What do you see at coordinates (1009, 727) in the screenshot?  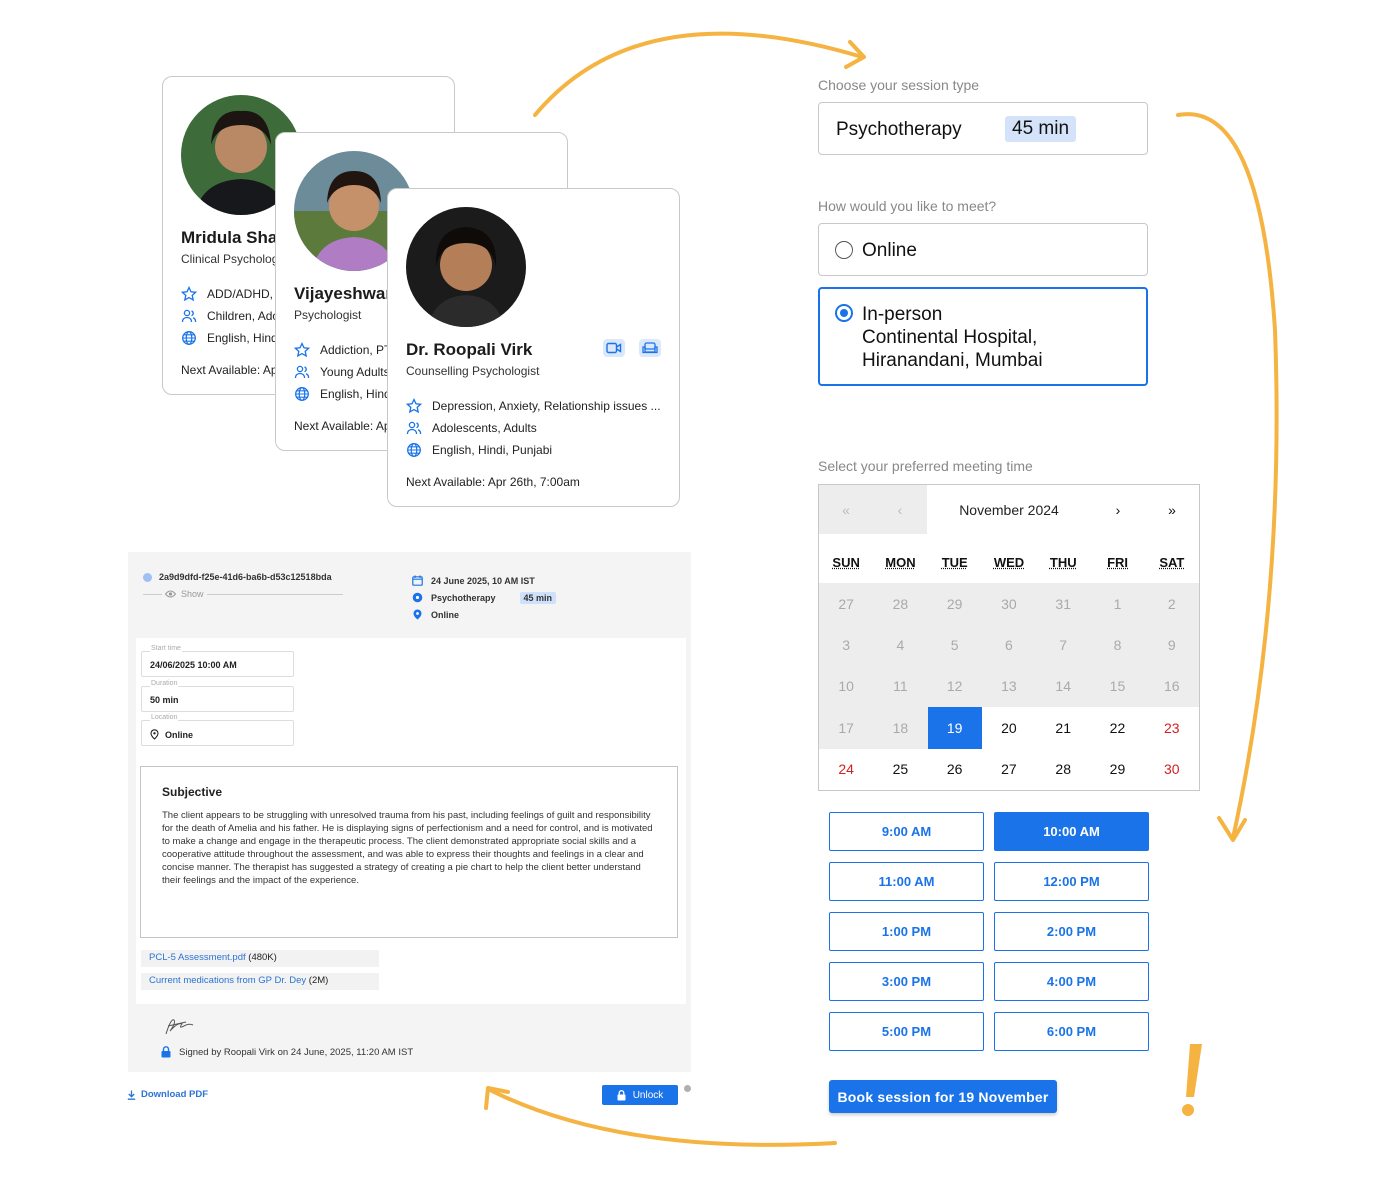 I see `day-cell: 20` at bounding box center [1009, 727].